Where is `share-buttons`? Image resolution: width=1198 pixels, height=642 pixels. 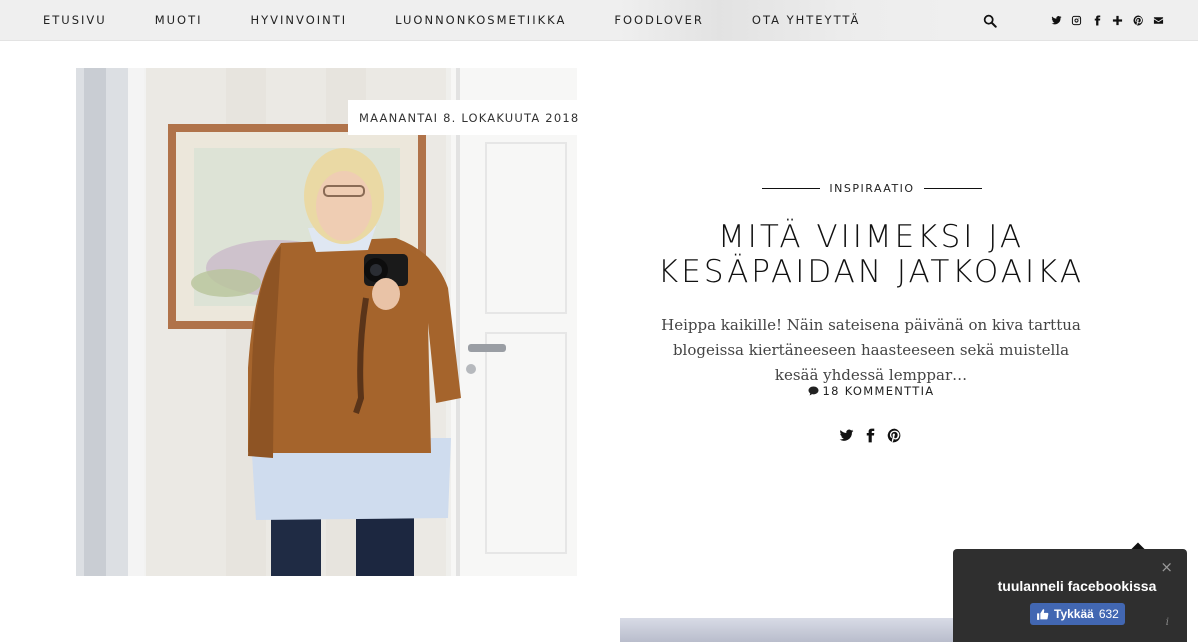
share-buttons is located at coordinates (875, 435).